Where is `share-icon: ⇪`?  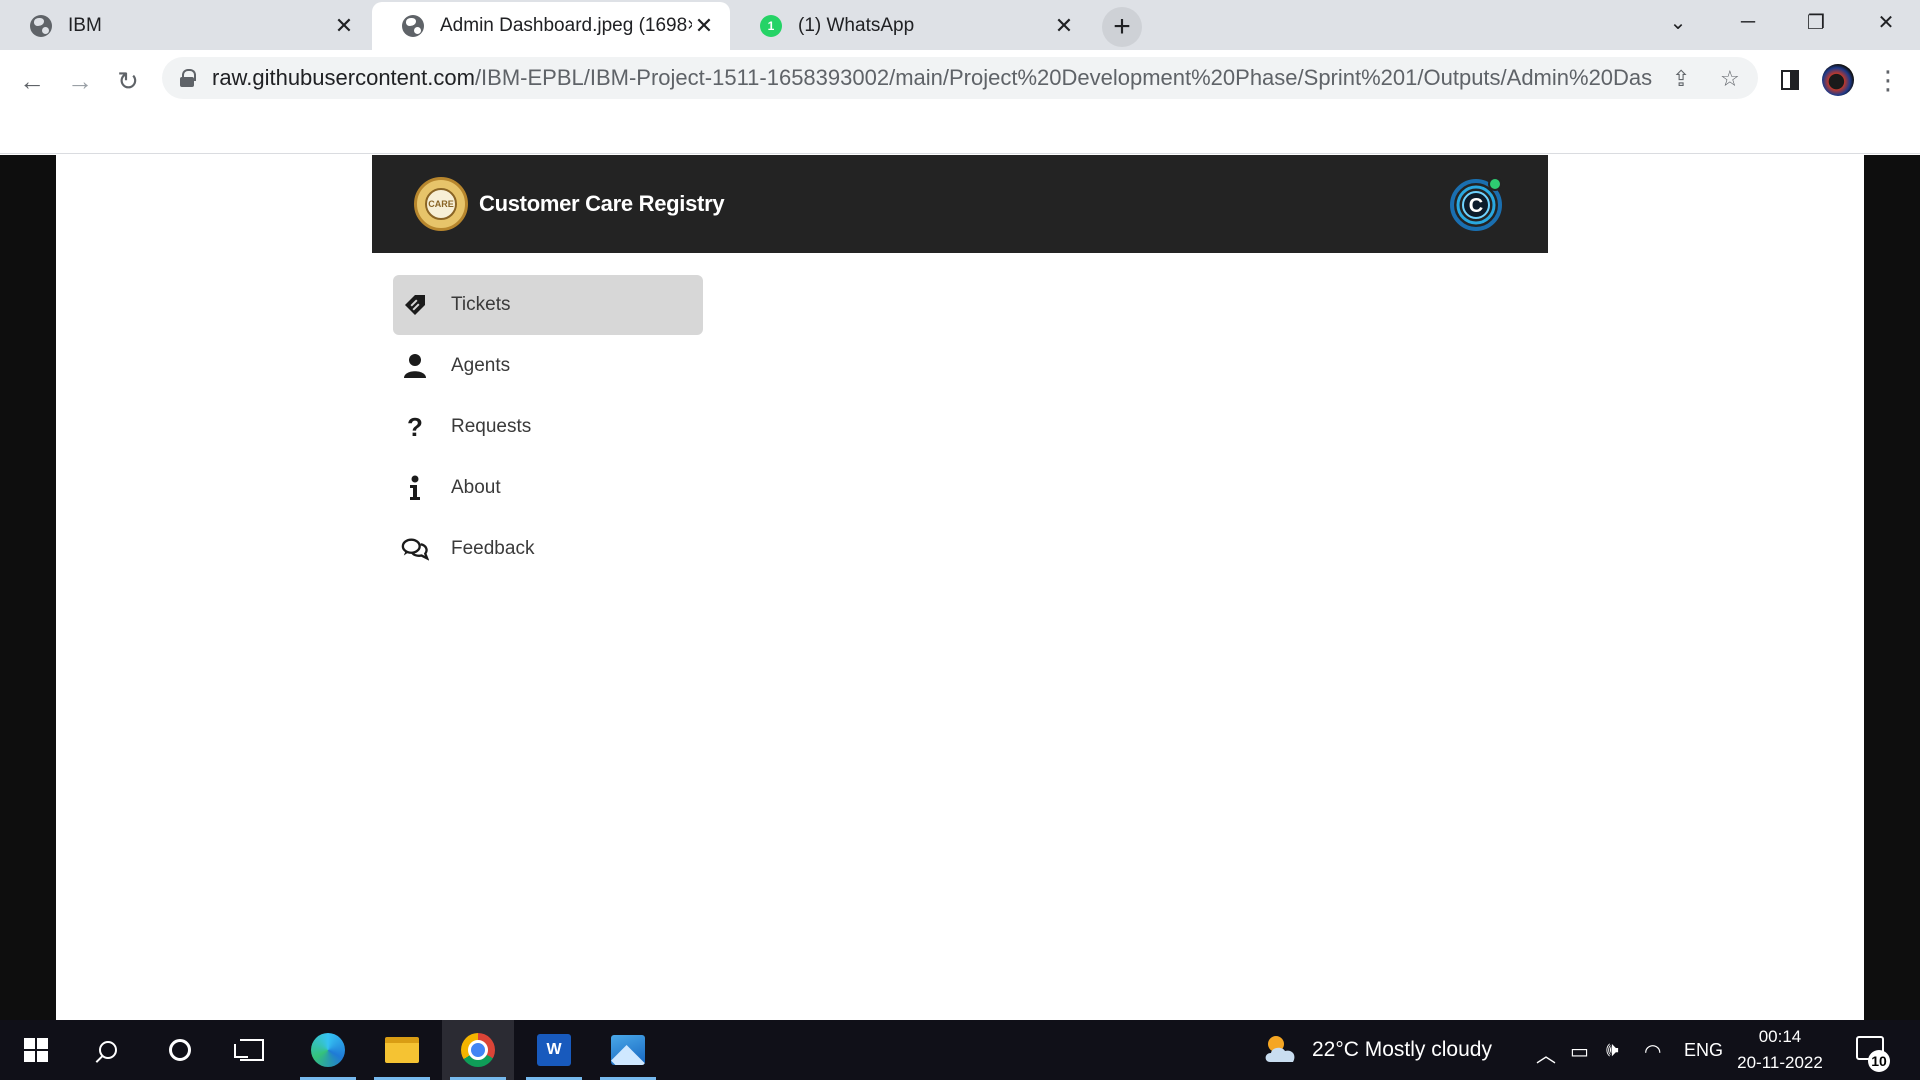
share-icon: ⇪ is located at coordinates (1681, 79).